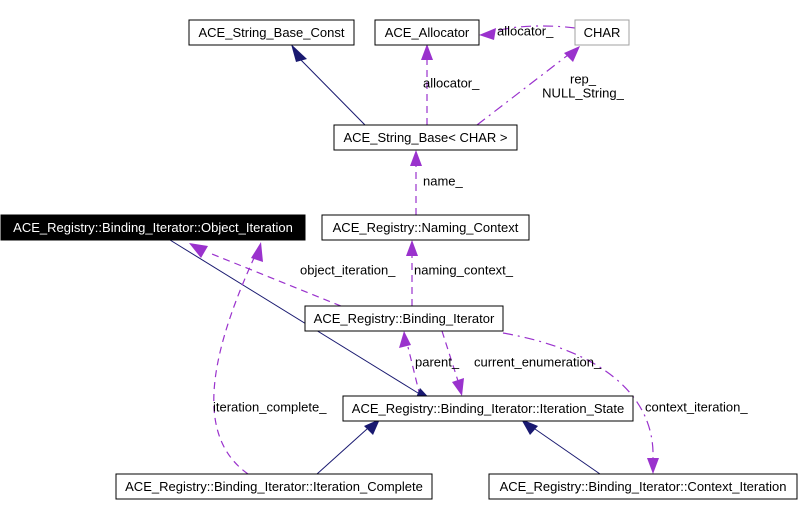 This screenshot has width=798, height=515. What do you see at coordinates (348, 447) in the screenshot?
I see `edge-inheritance-iterationcomplete-to-iterationstate` at bounding box center [348, 447].